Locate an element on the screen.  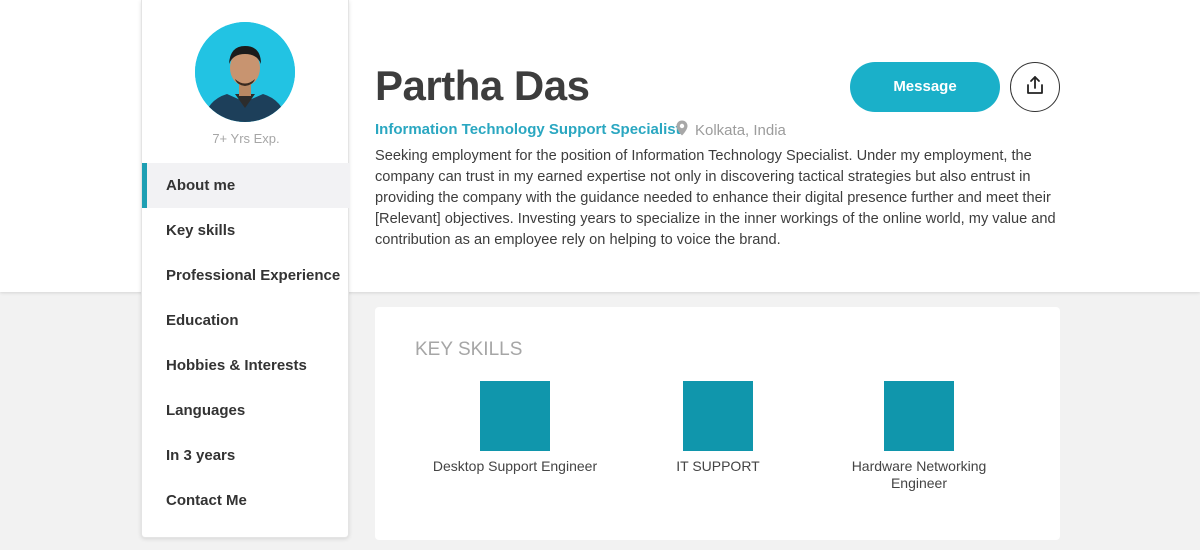
skill-item: IT SUPPORT is located at coordinates (718, 428).